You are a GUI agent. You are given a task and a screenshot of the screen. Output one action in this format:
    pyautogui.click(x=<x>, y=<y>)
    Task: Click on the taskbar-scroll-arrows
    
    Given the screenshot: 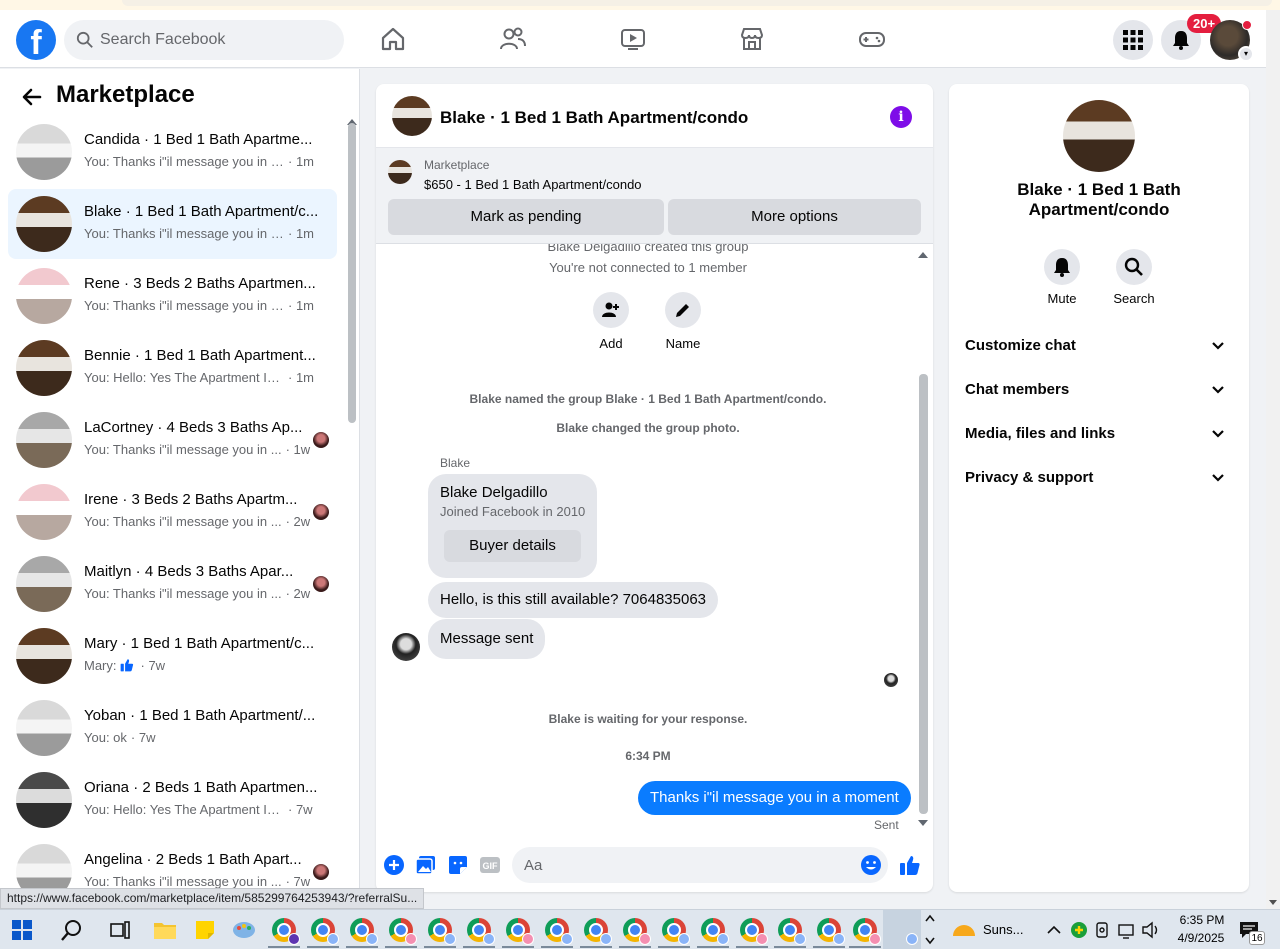 What is the action you would take?
    pyautogui.click(x=930, y=930)
    